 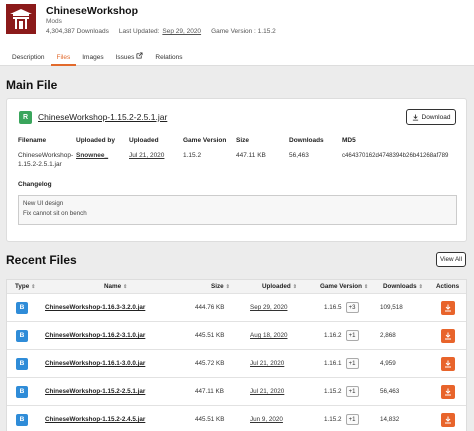 I want to click on md5-column: MD5 c464370162d4748394b26b41268af789, so click(x=395, y=148).